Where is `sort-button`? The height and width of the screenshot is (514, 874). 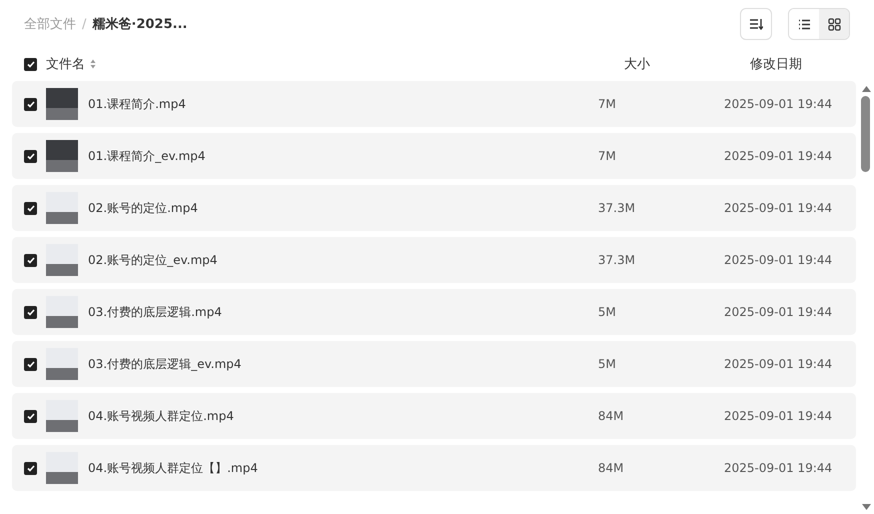
sort-button is located at coordinates (756, 24).